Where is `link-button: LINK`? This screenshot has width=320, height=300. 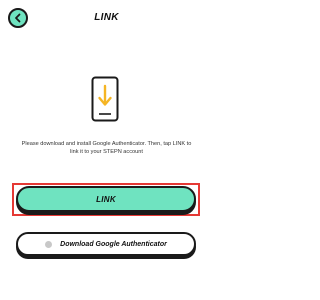 link-button: LINK is located at coordinates (106, 199).